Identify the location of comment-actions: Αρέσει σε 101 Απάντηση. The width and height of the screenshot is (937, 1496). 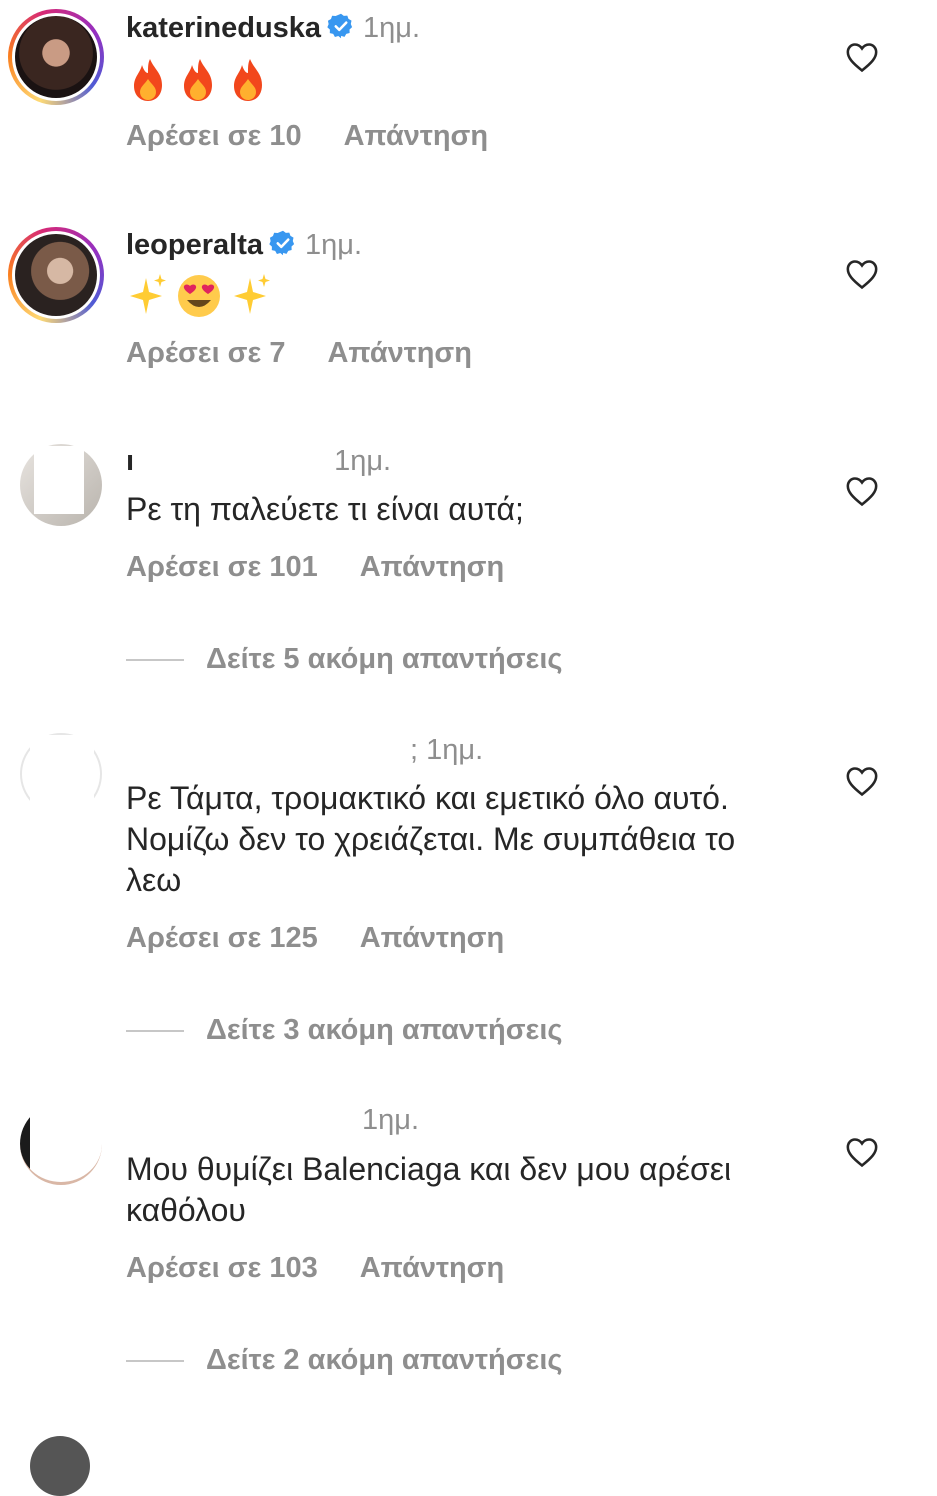
(315, 567).